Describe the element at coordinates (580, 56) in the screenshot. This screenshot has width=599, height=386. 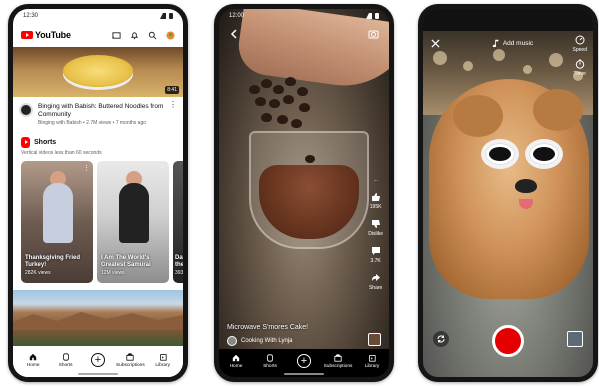
I see `camera-side-controls: Speed Timer` at that location.